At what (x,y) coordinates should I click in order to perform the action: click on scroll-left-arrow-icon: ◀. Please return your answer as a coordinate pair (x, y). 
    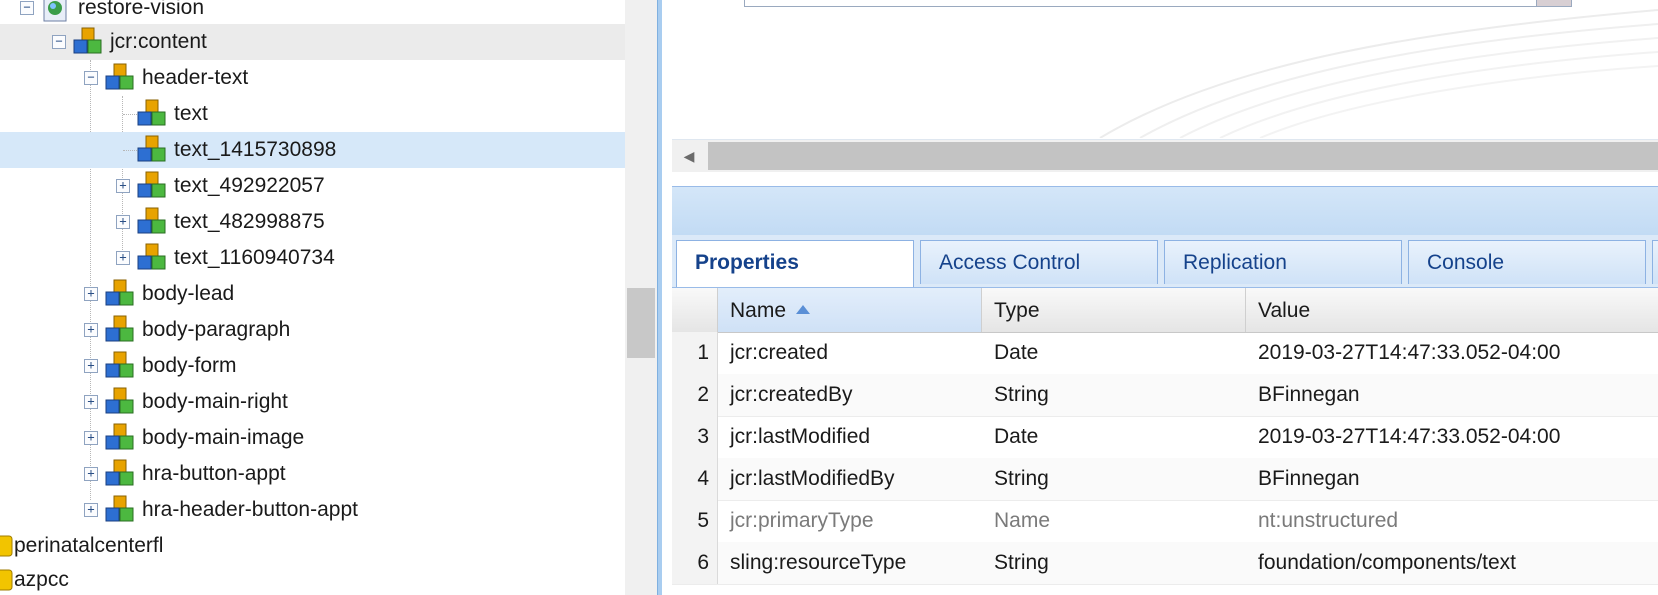
    Looking at the image, I should click on (689, 156).